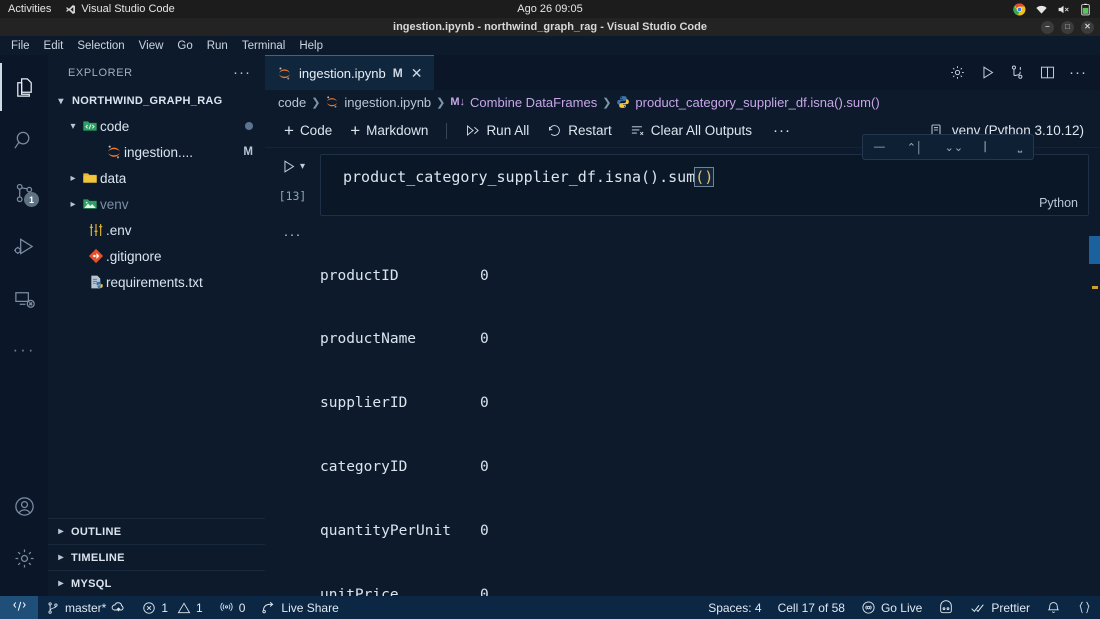  I want to click on chevron-right-icon: ❯, so click(316, 102).